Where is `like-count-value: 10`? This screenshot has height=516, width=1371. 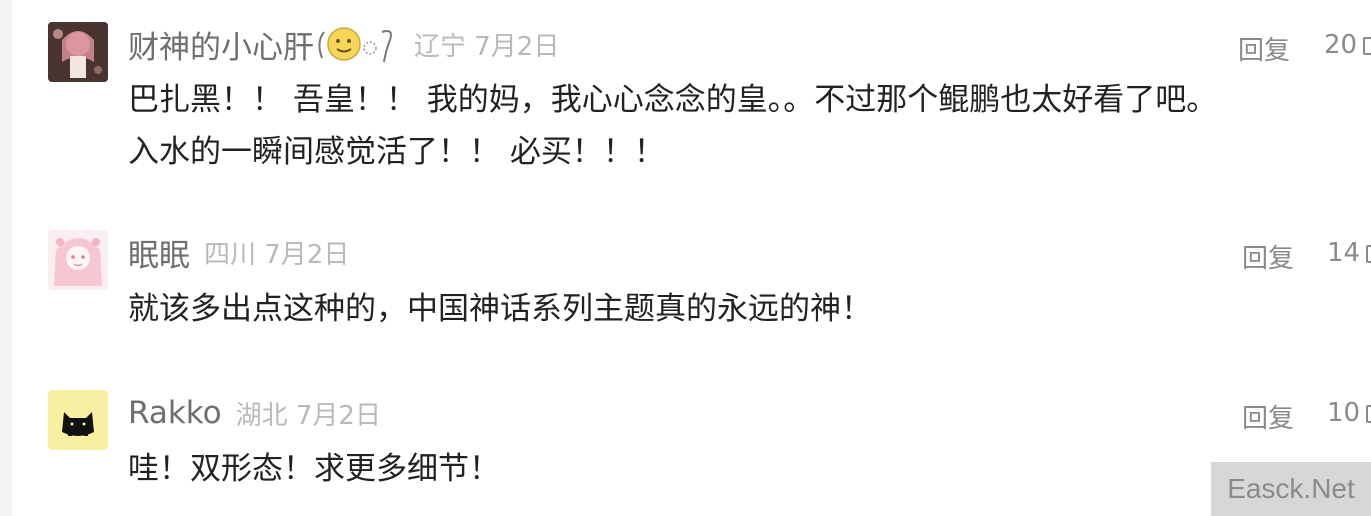 like-count-value: 10 is located at coordinates (1344, 413).